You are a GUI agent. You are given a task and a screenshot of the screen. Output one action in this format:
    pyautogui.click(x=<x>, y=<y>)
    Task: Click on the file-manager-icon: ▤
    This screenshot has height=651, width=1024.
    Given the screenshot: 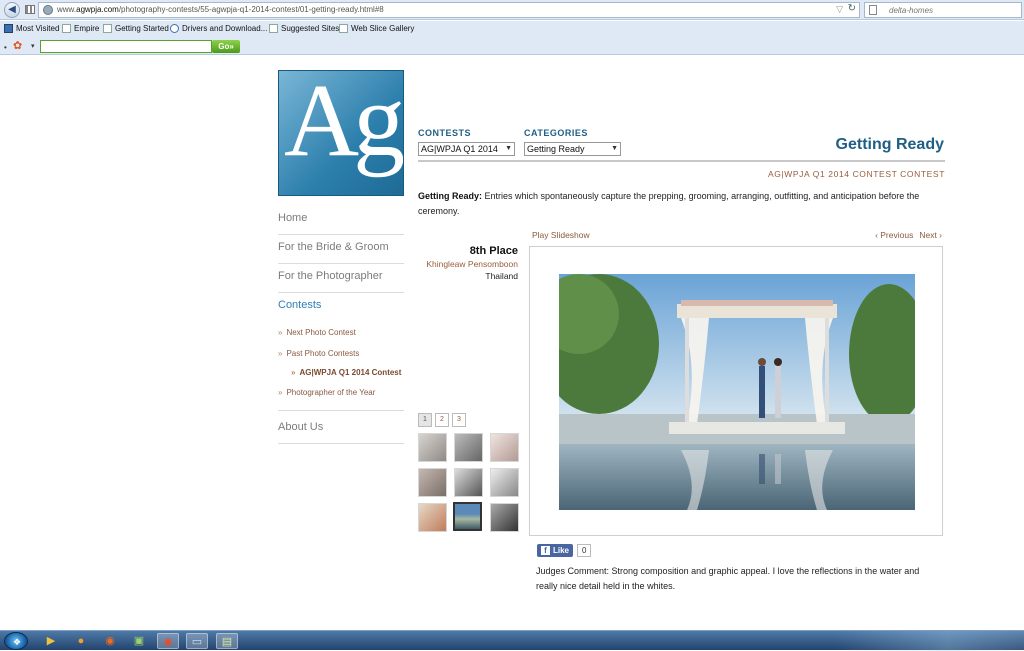 What is the action you would take?
    pyautogui.click(x=227, y=641)
    